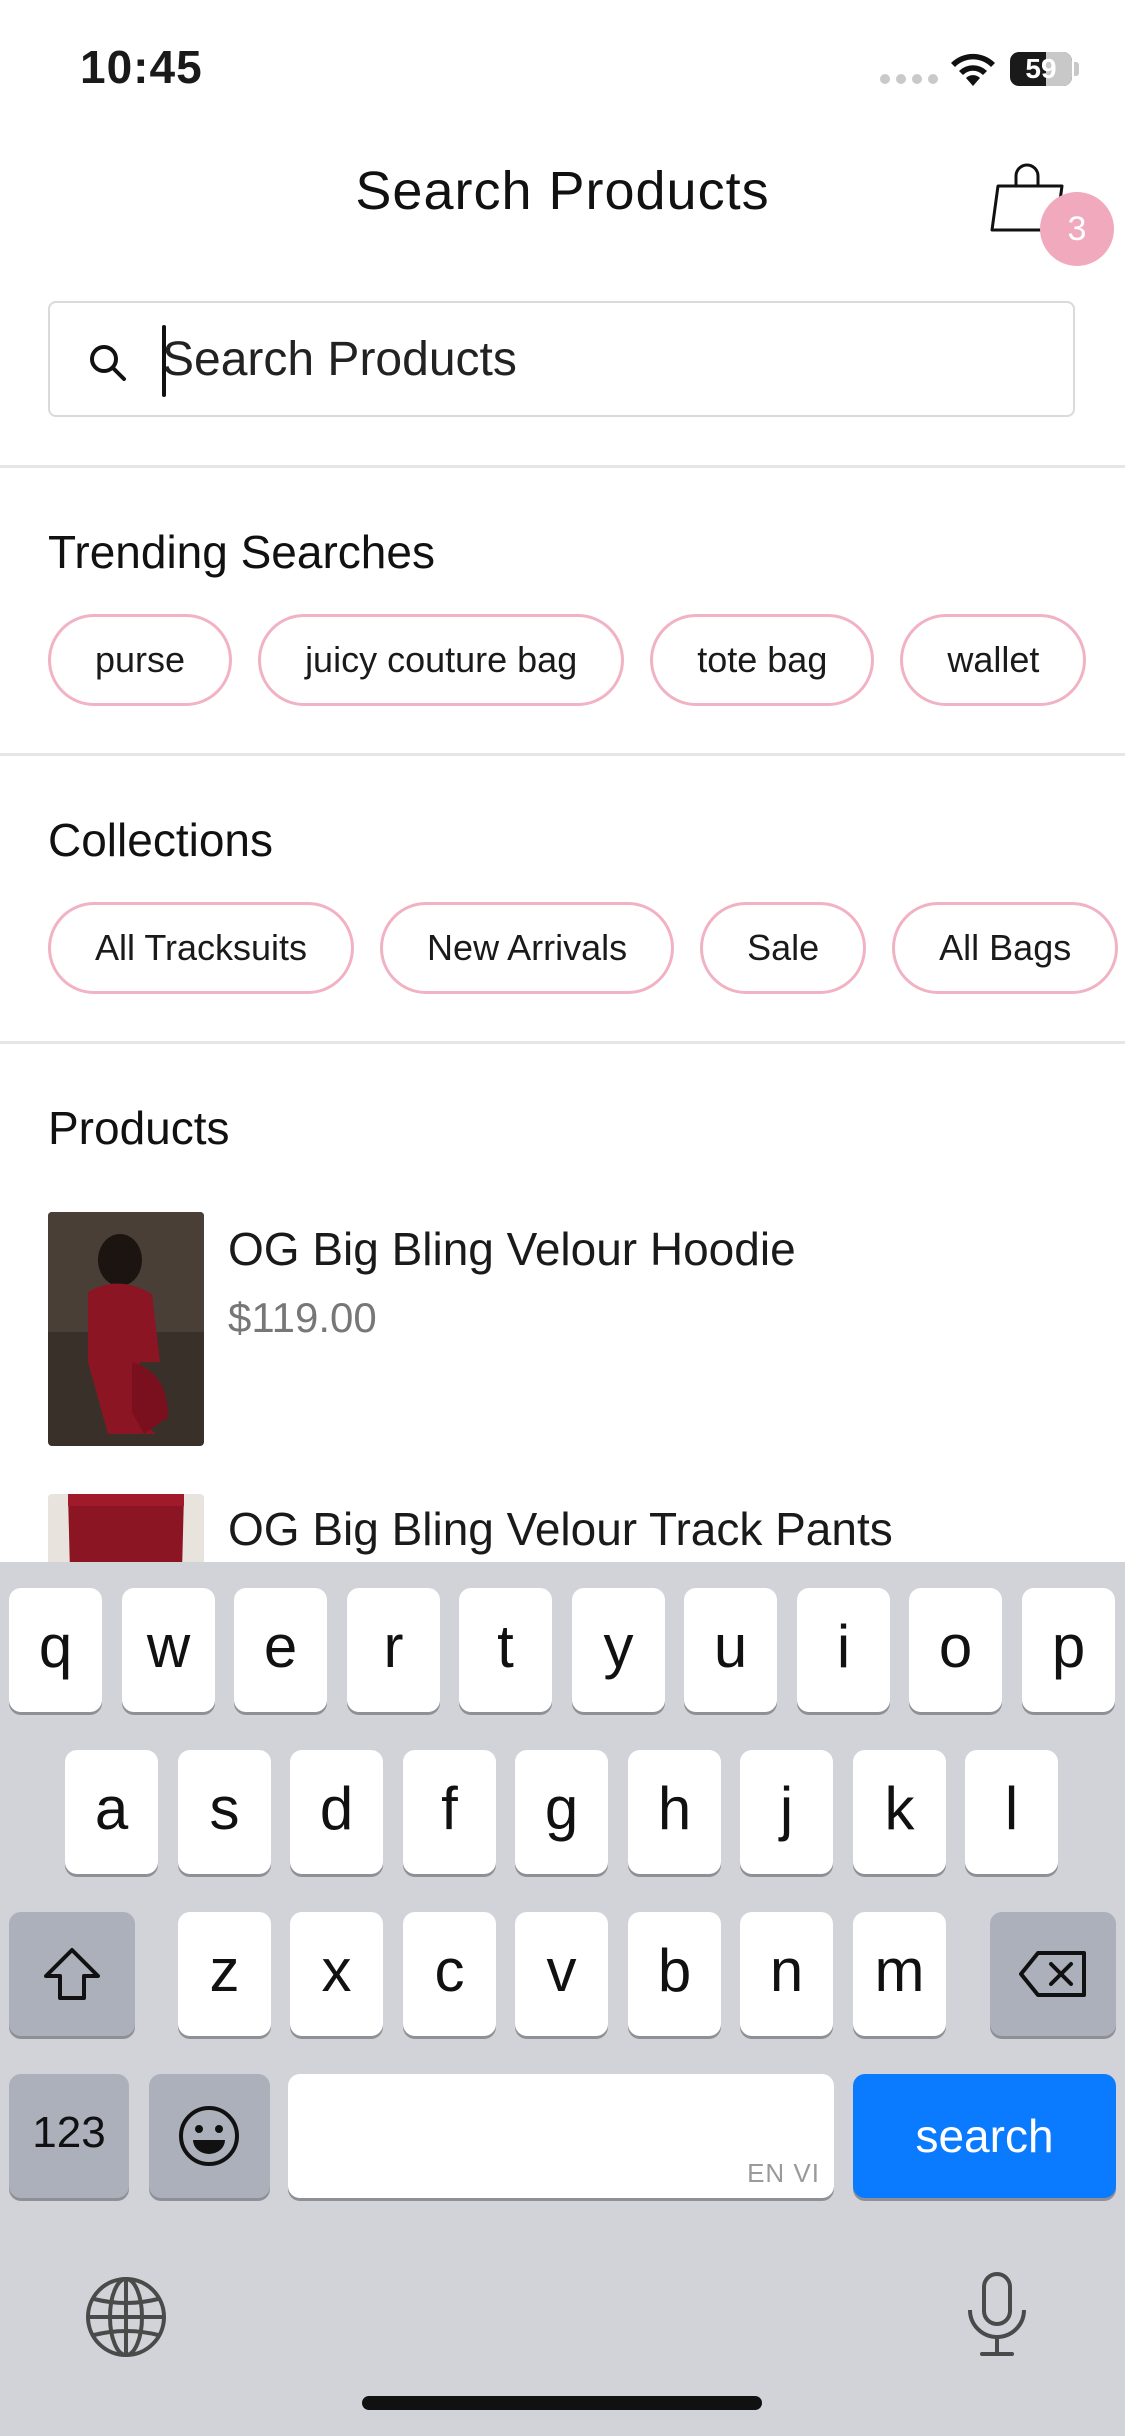 This screenshot has width=1125, height=2436. Describe the element at coordinates (561, 2136) in the screenshot. I see `space-key: EN VI` at that location.